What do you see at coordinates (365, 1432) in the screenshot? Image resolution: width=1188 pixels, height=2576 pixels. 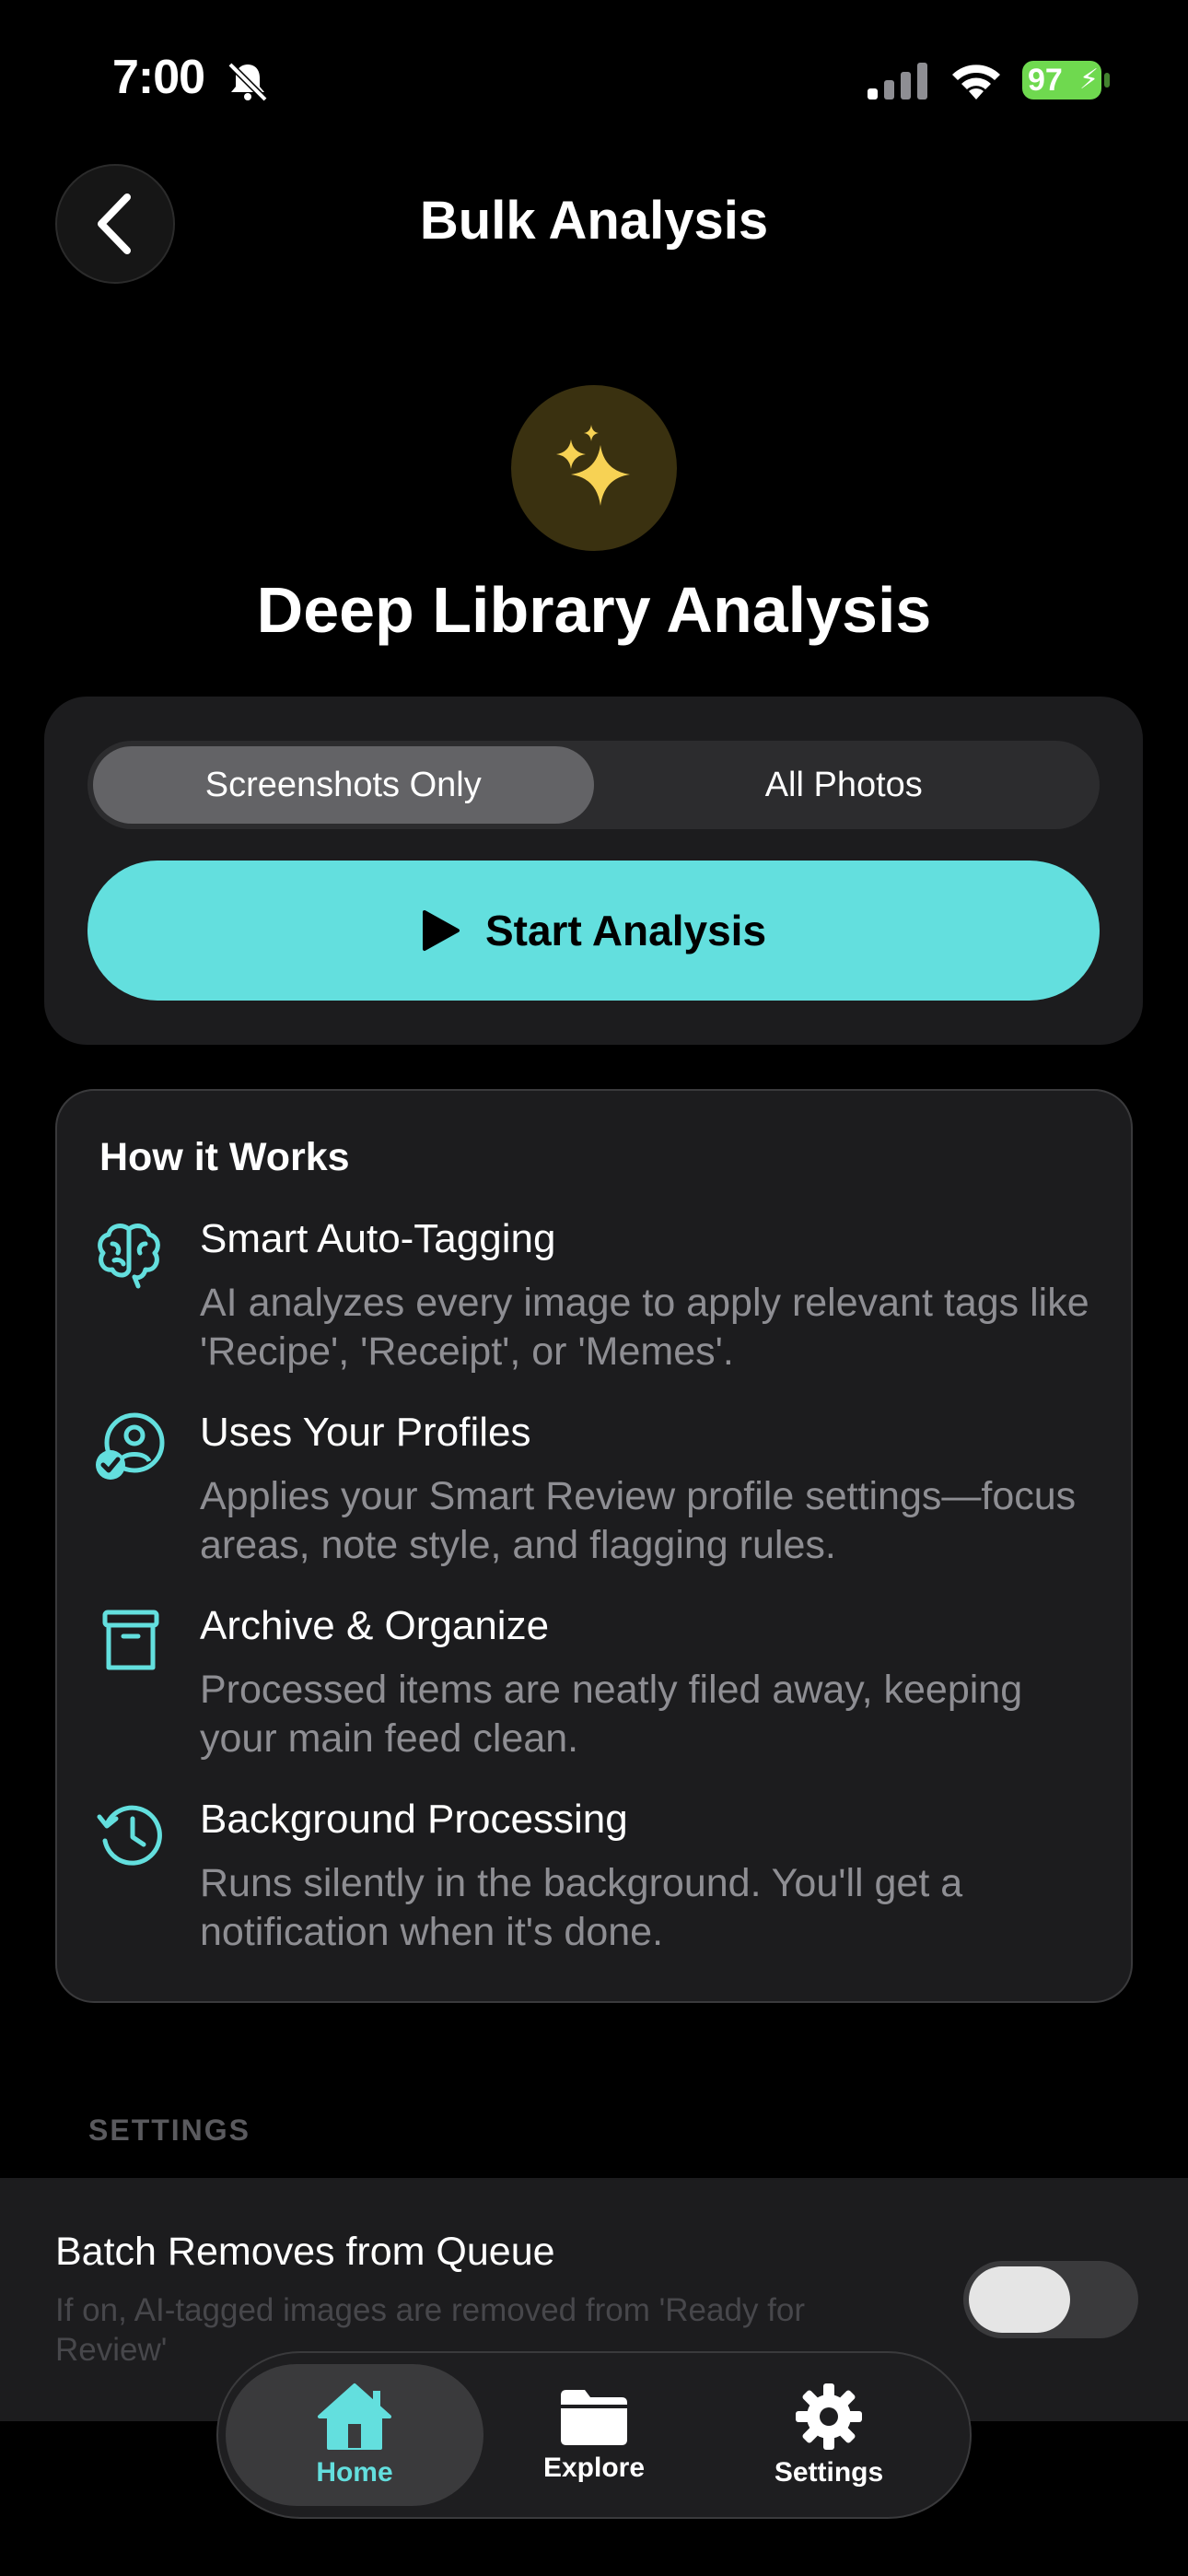 I see `feature-title: Uses Your Profiles` at bounding box center [365, 1432].